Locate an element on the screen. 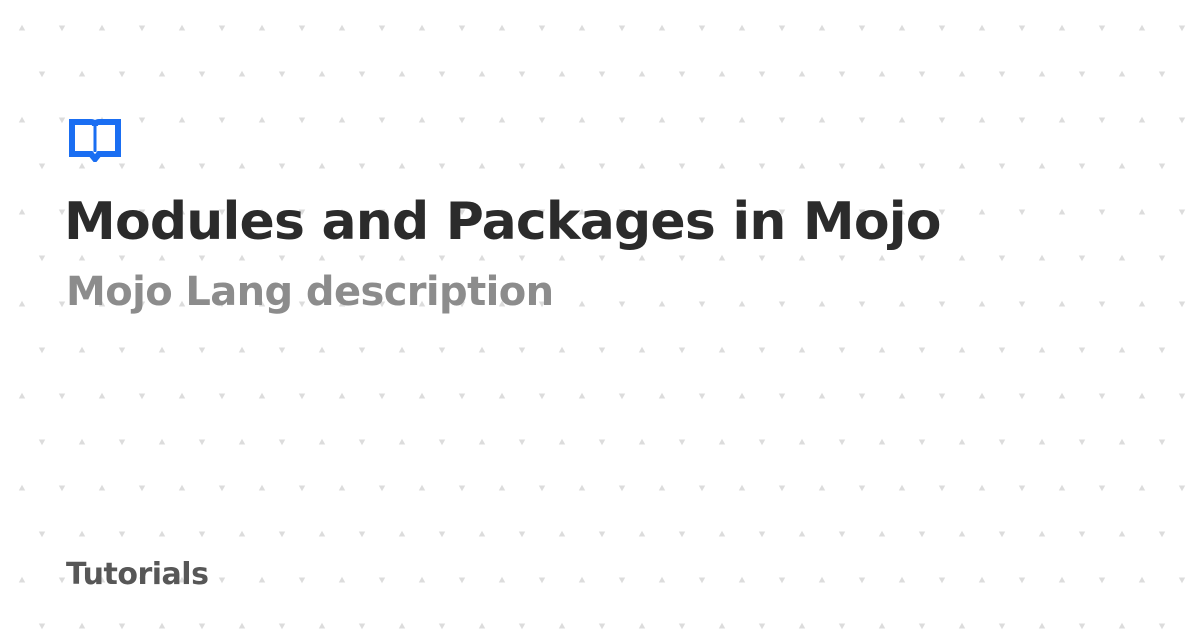 This screenshot has width=1200, height=630. page-title: Modules and Packages in Mojo is located at coordinates (503, 222).